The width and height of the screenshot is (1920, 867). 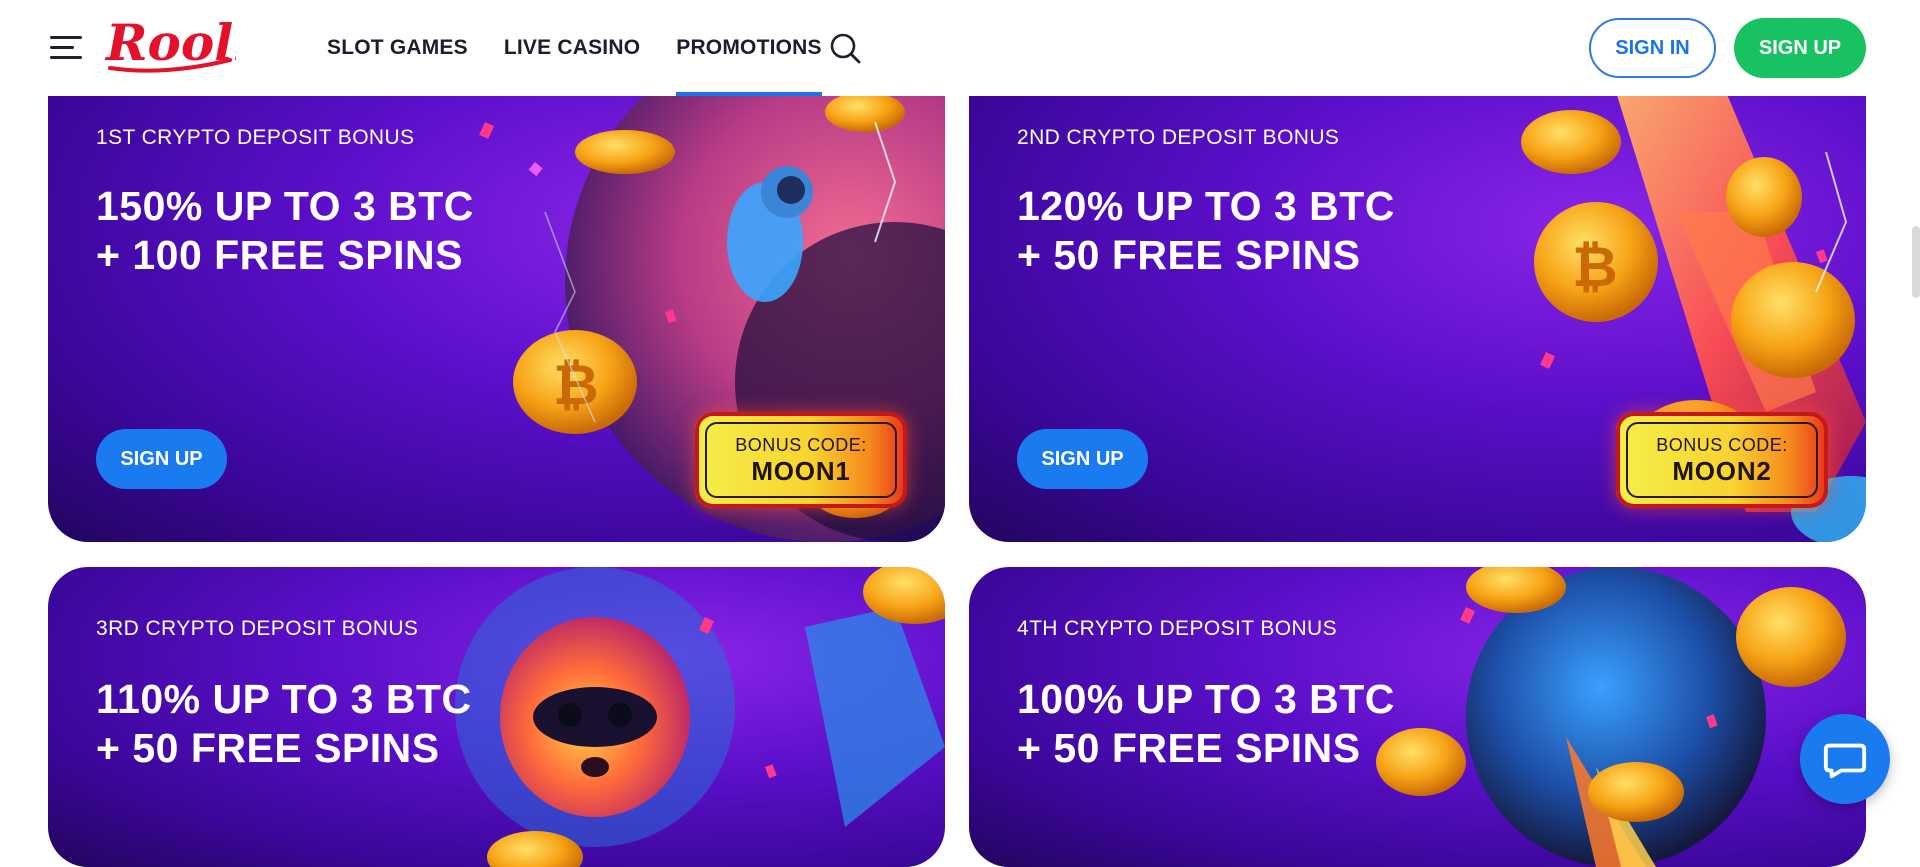 I want to click on raccoon-astronaut-illustration, so click(x=700, y=717).